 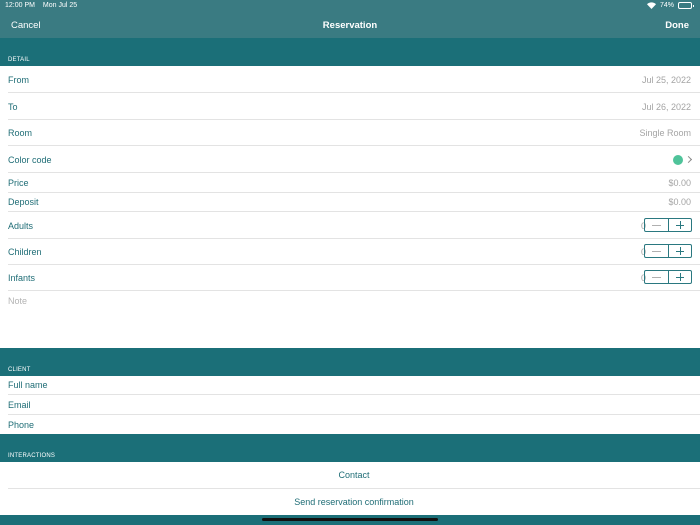 What do you see at coordinates (19, 60) in the screenshot?
I see `section-header-detail-label: DETAIL` at bounding box center [19, 60].